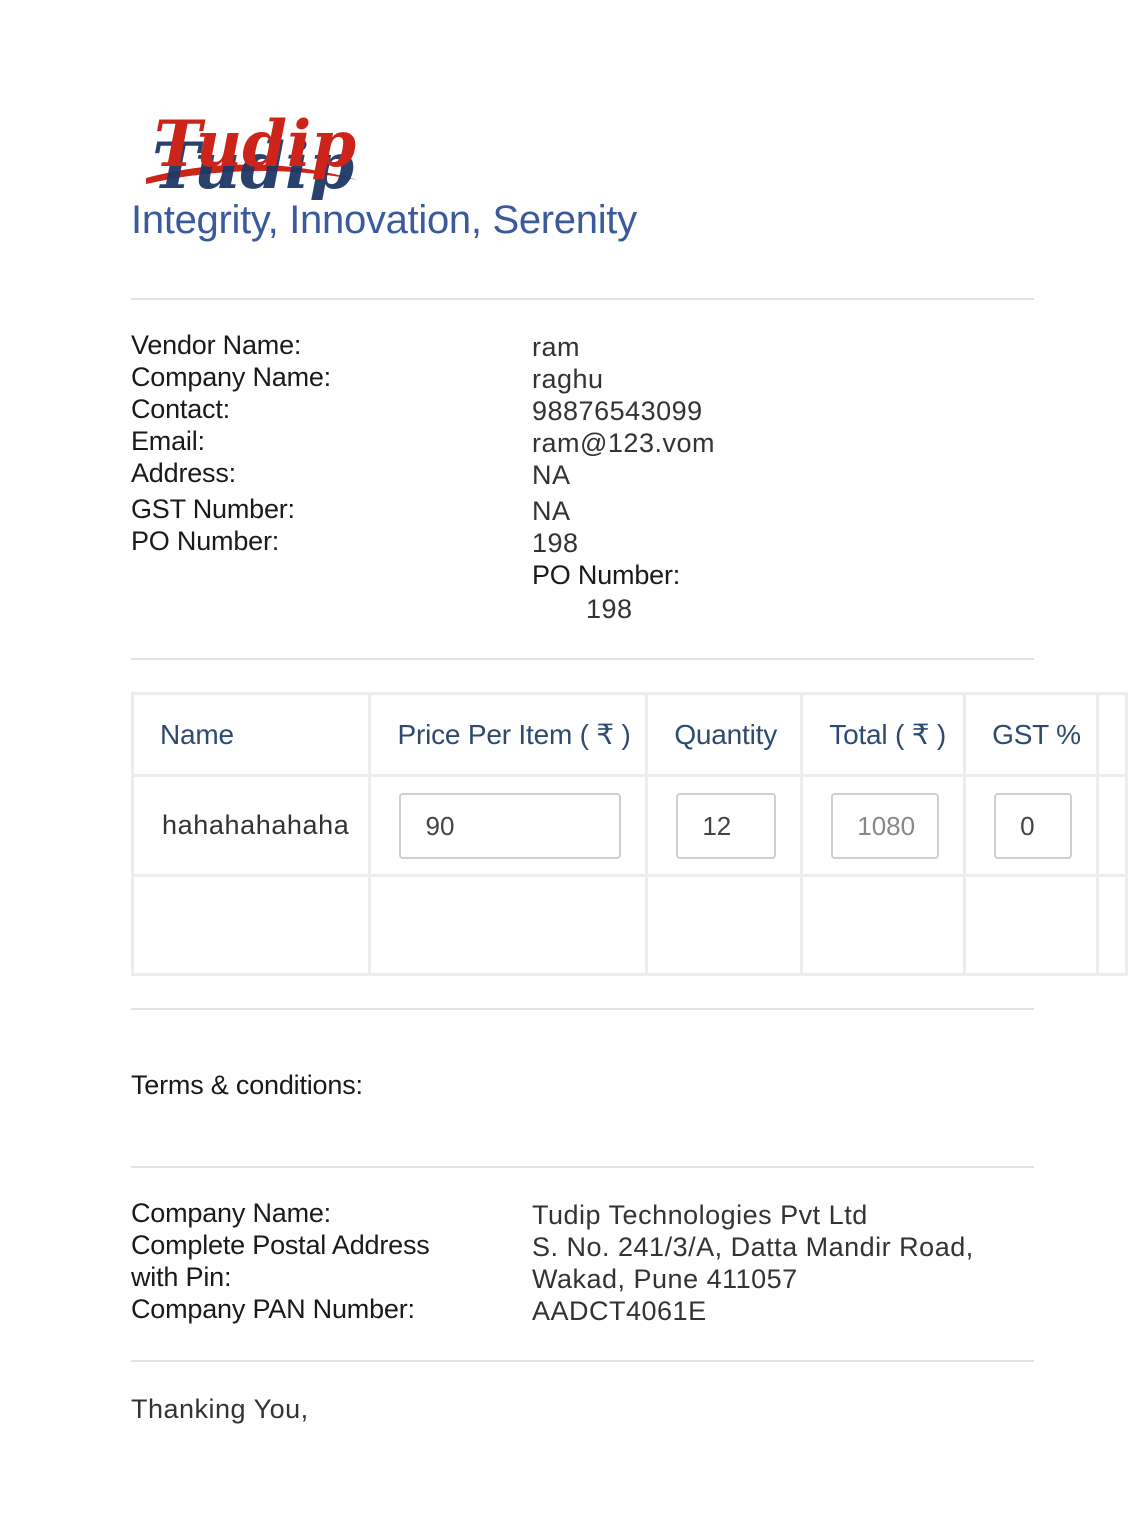 This screenshot has height=1526, width=1128. Describe the element at coordinates (251, 734) in the screenshot. I see `column-header-name: Name` at that location.